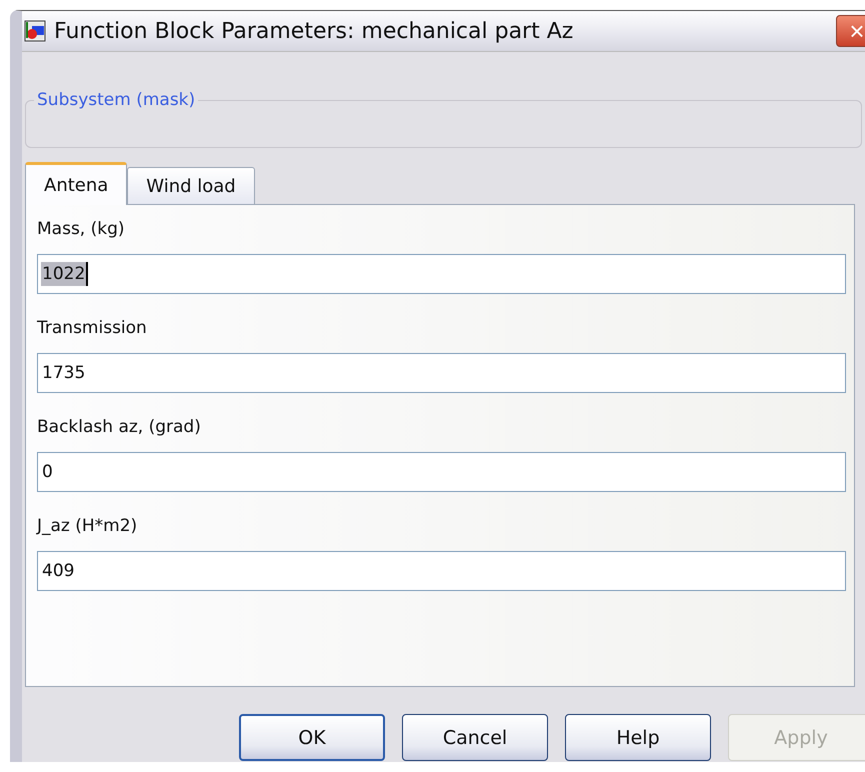 The image size is (865, 772). What do you see at coordinates (475, 737) in the screenshot?
I see `dialog-button: Cancel` at bounding box center [475, 737].